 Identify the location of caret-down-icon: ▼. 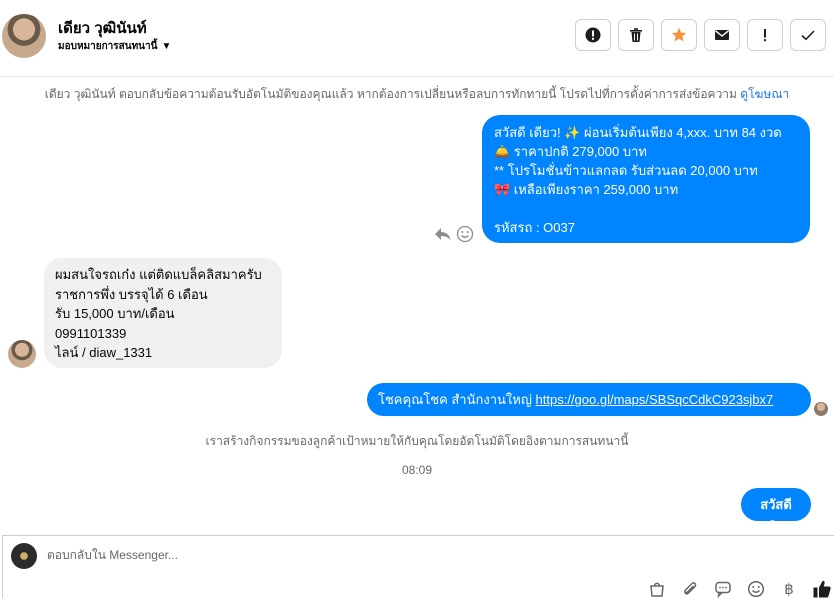
(166, 46).